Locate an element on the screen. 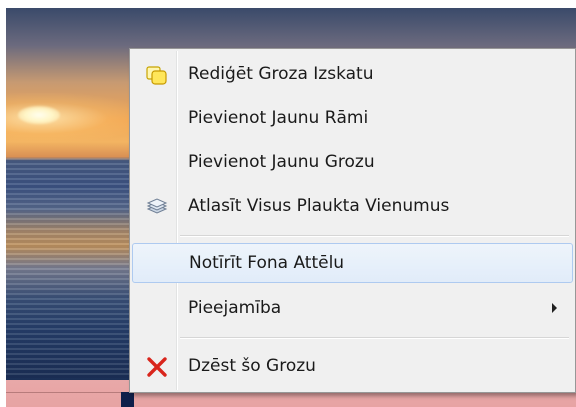 The image size is (576, 407). menu-item-label: Pievienot Jaunu Grozu is located at coordinates (281, 162).